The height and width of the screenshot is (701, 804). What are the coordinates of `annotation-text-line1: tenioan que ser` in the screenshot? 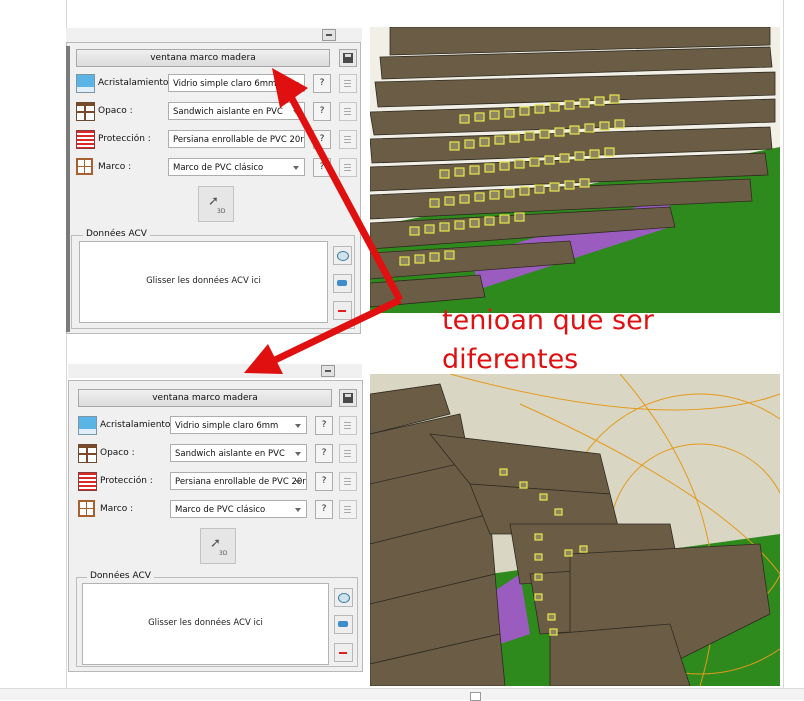 It's located at (548, 320).